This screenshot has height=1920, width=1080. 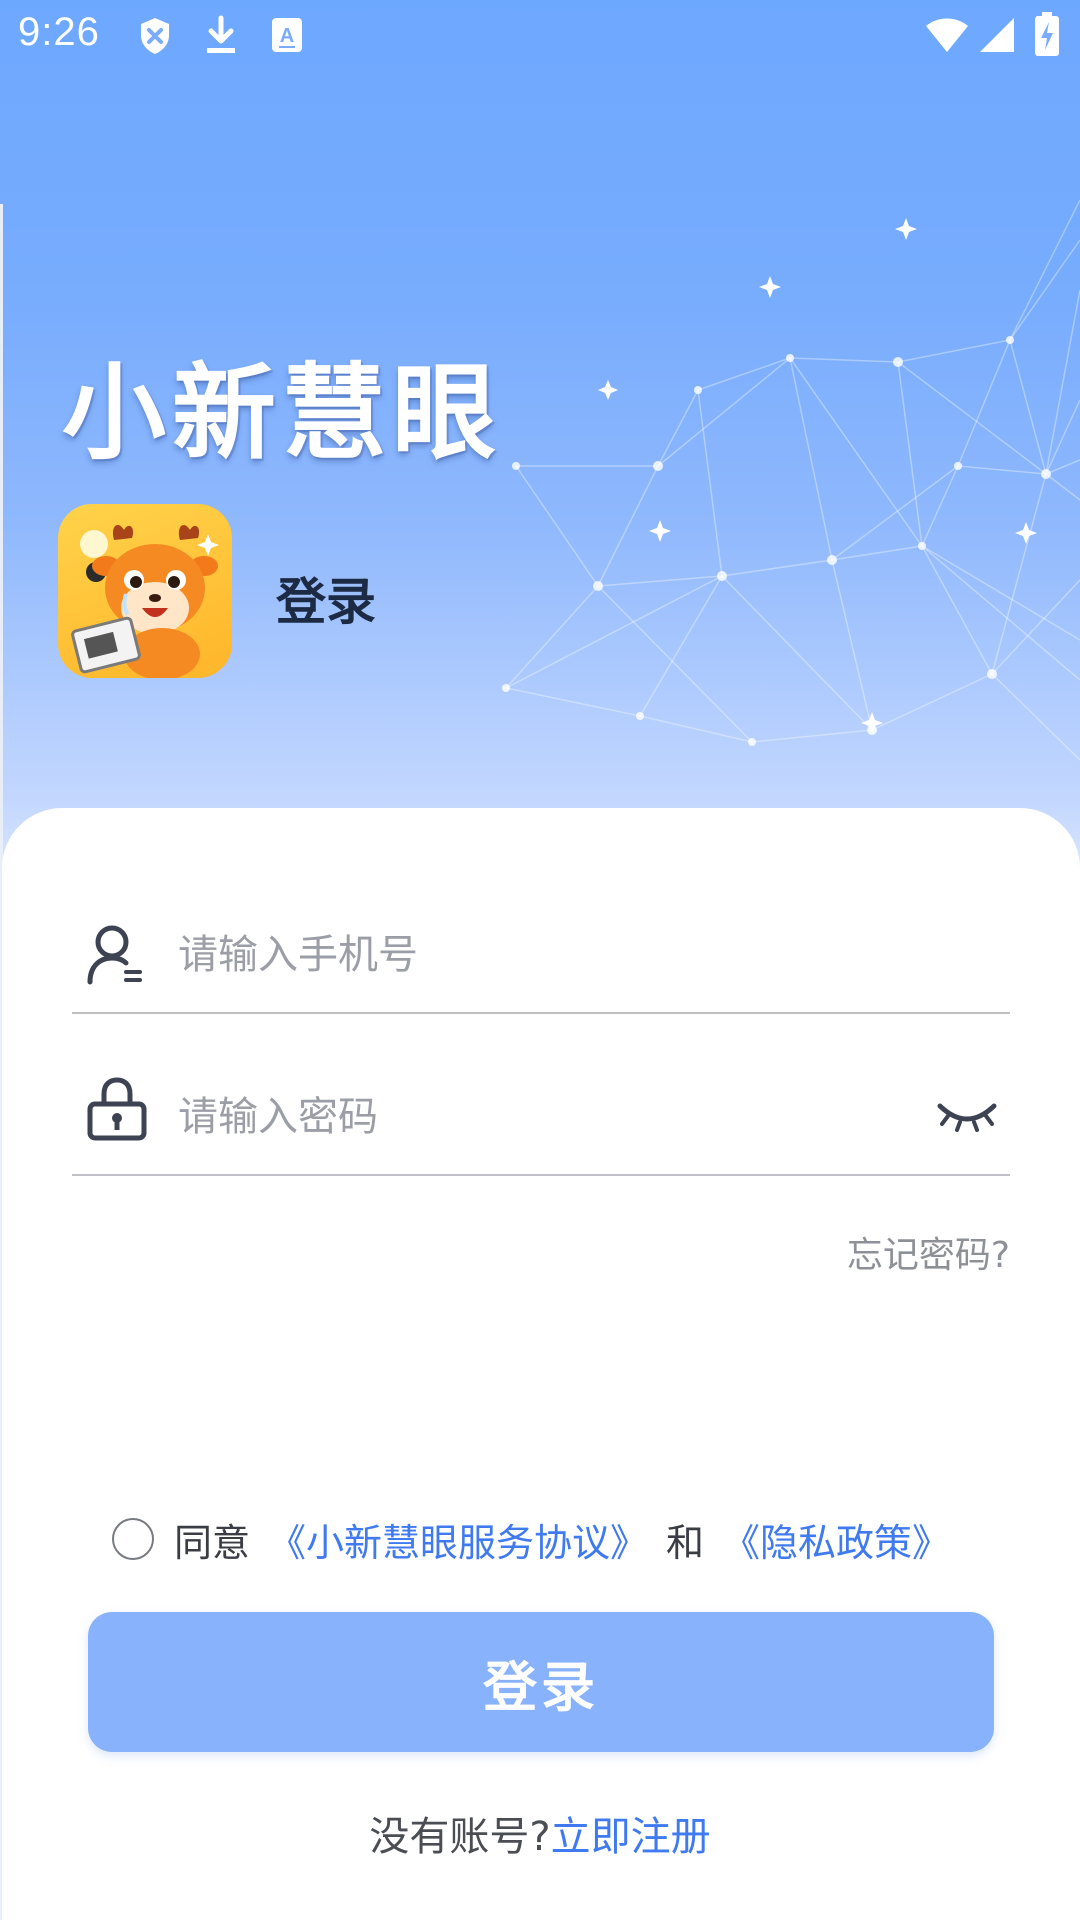 What do you see at coordinates (631, 1837) in the screenshot?
I see `register-link: 立即注册` at bounding box center [631, 1837].